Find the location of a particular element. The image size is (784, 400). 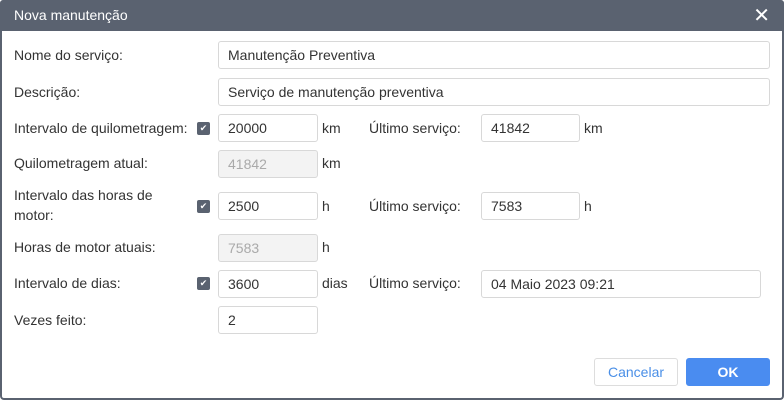

dias-last-label: Último serviço: is located at coordinates (415, 283).